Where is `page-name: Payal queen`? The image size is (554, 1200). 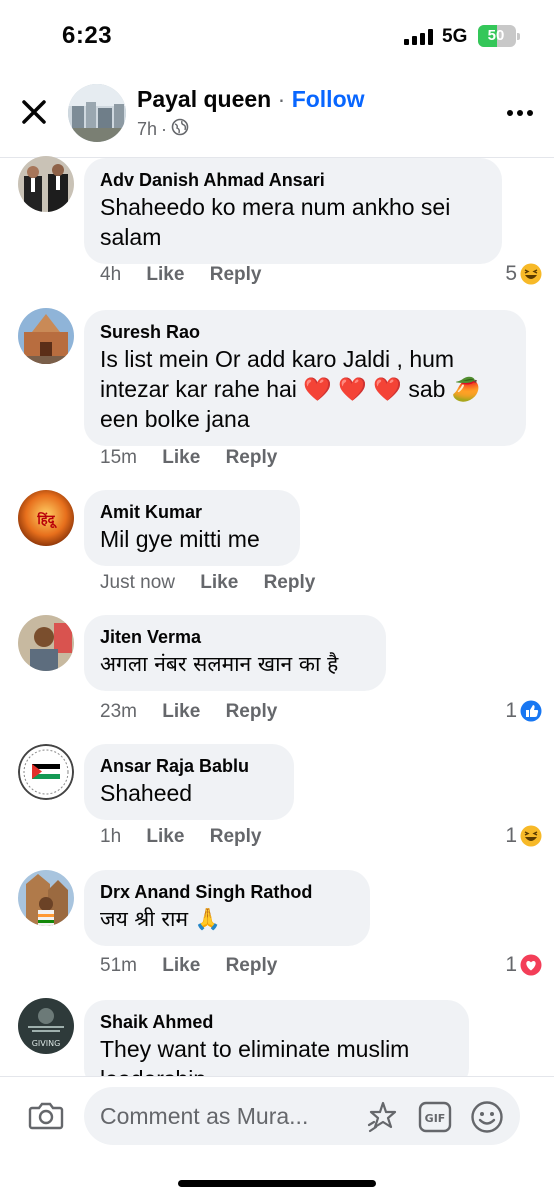 page-name: Payal queen is located at coordinates (204, 99).